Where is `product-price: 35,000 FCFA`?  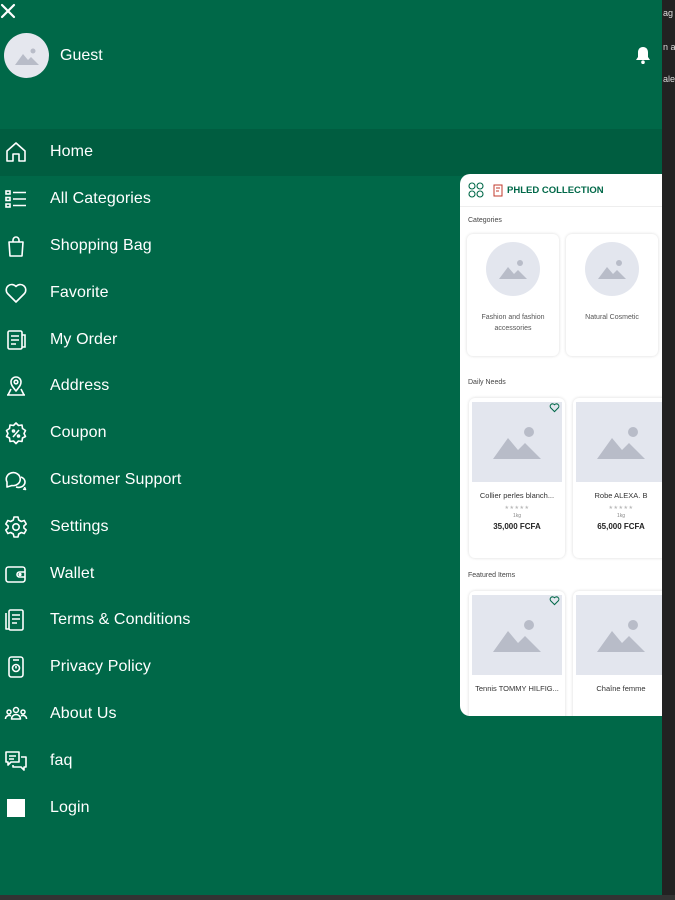 product-price: 35,000 FCFA is located at coordinates (517, 526).